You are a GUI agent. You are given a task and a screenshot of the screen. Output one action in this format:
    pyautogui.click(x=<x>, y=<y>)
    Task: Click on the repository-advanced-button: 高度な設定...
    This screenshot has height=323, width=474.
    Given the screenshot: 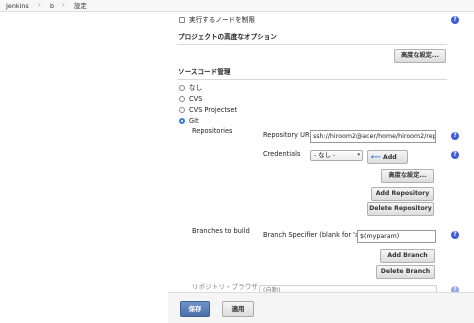 What is the action you would take?
    pyautogui.click(x=407, y=176)
    